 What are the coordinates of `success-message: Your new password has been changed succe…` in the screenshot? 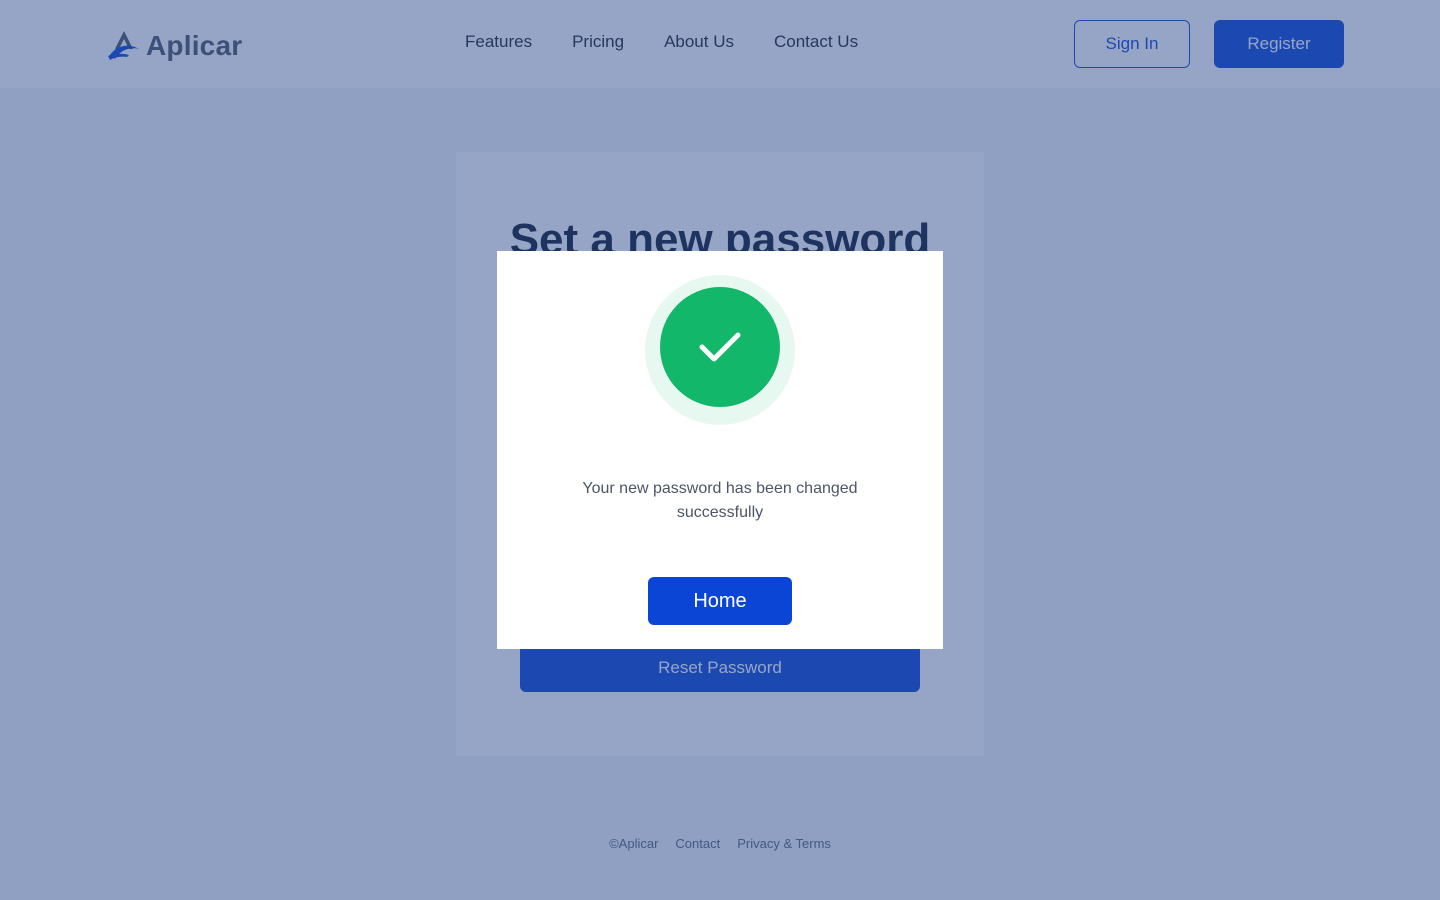 It's located at (720, 500).